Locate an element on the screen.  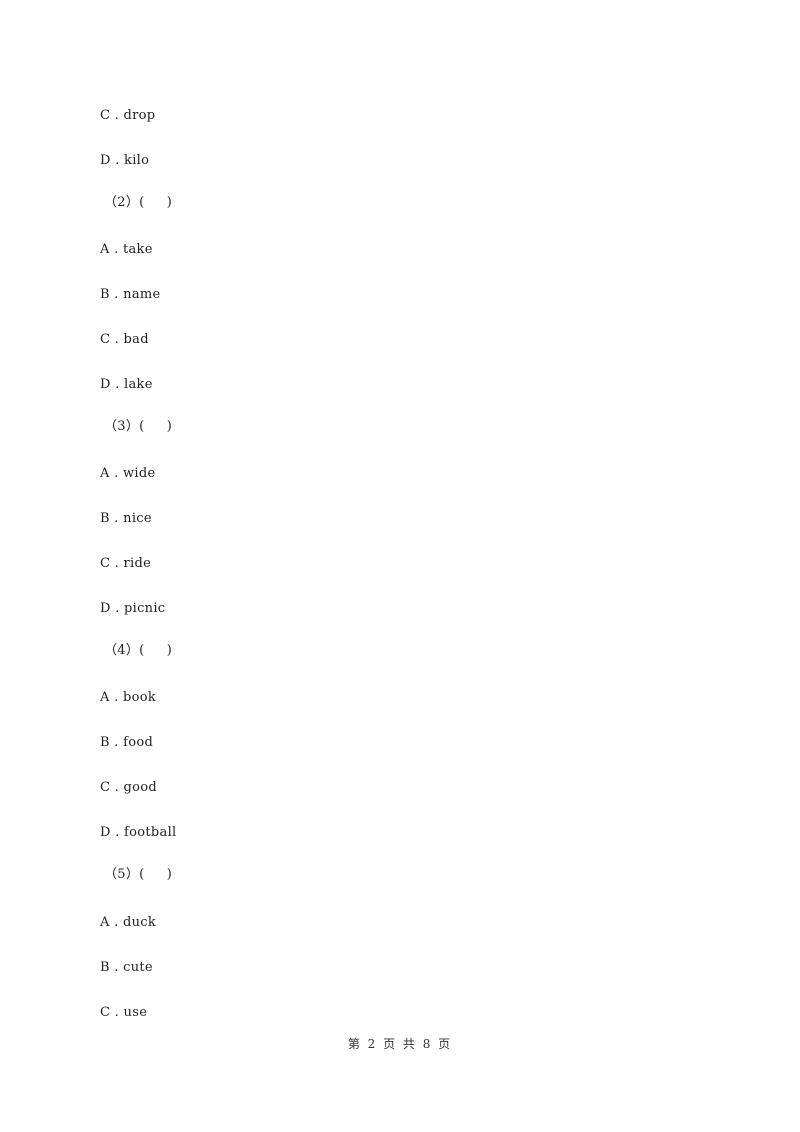
question-3-label: （3）( ) is located at coordinates (138, 426).